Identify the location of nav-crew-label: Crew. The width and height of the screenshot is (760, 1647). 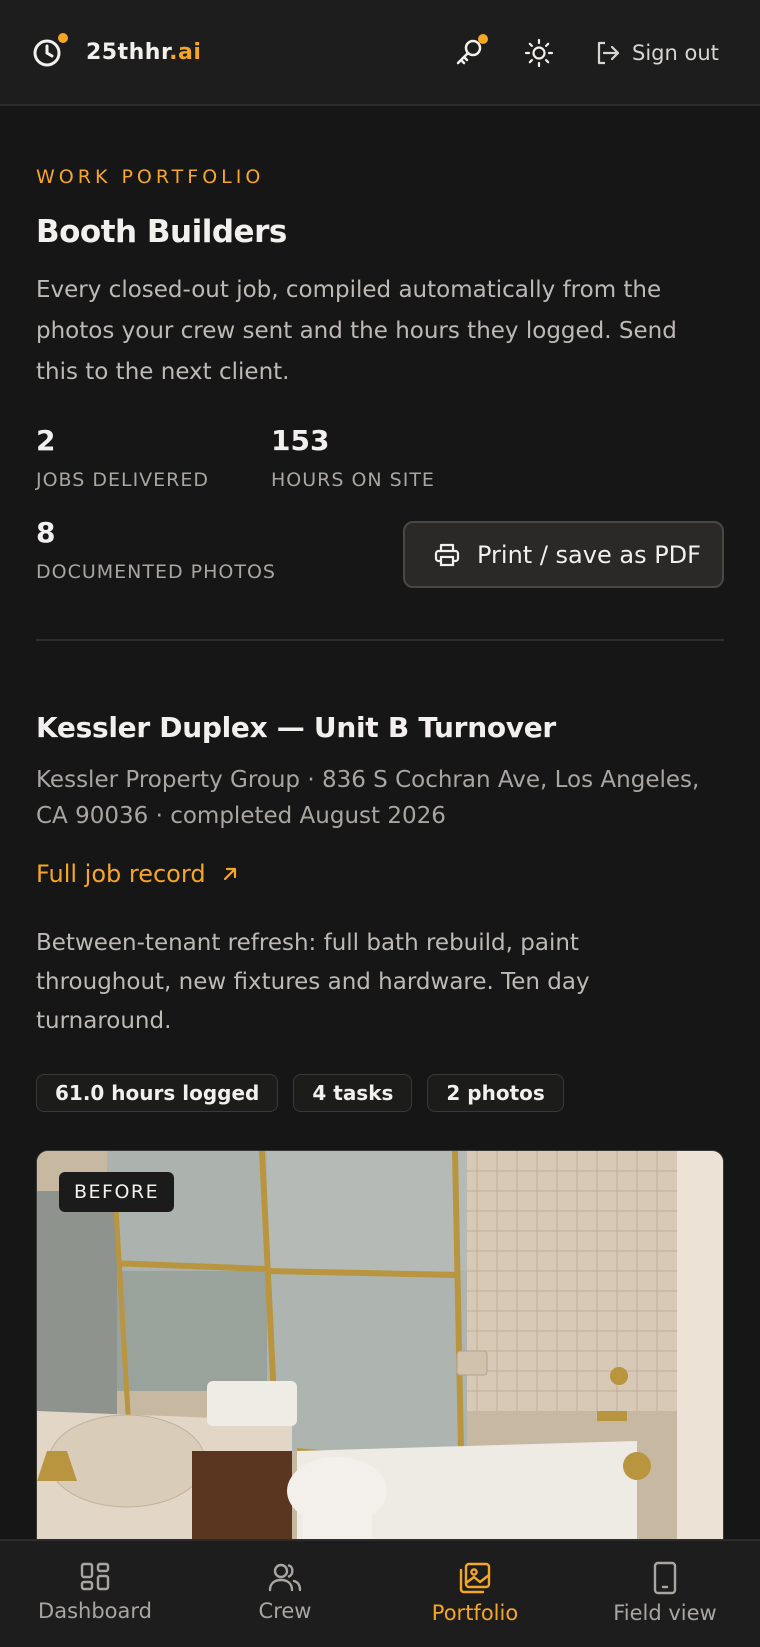
(285, 1611).